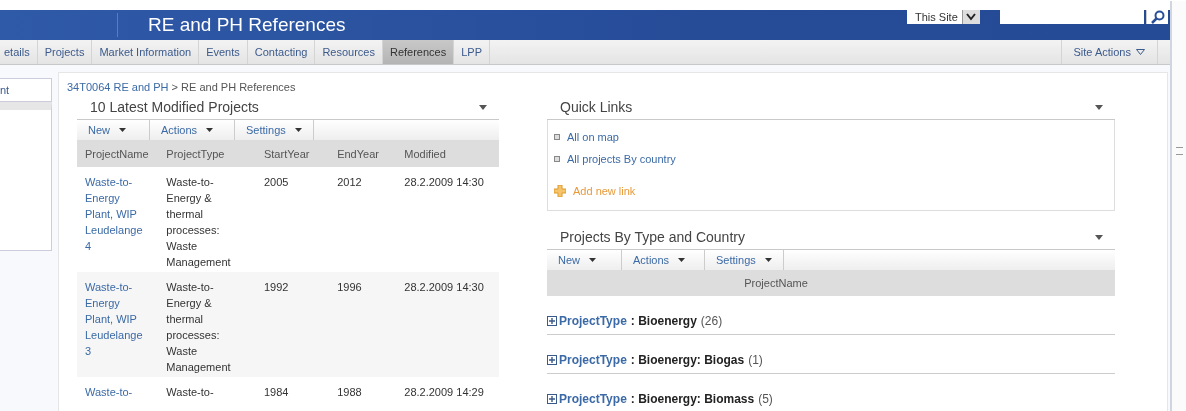 This screenshot has height=411, width=1186. I want to click on table-cell: 2012, so click(363, 219).